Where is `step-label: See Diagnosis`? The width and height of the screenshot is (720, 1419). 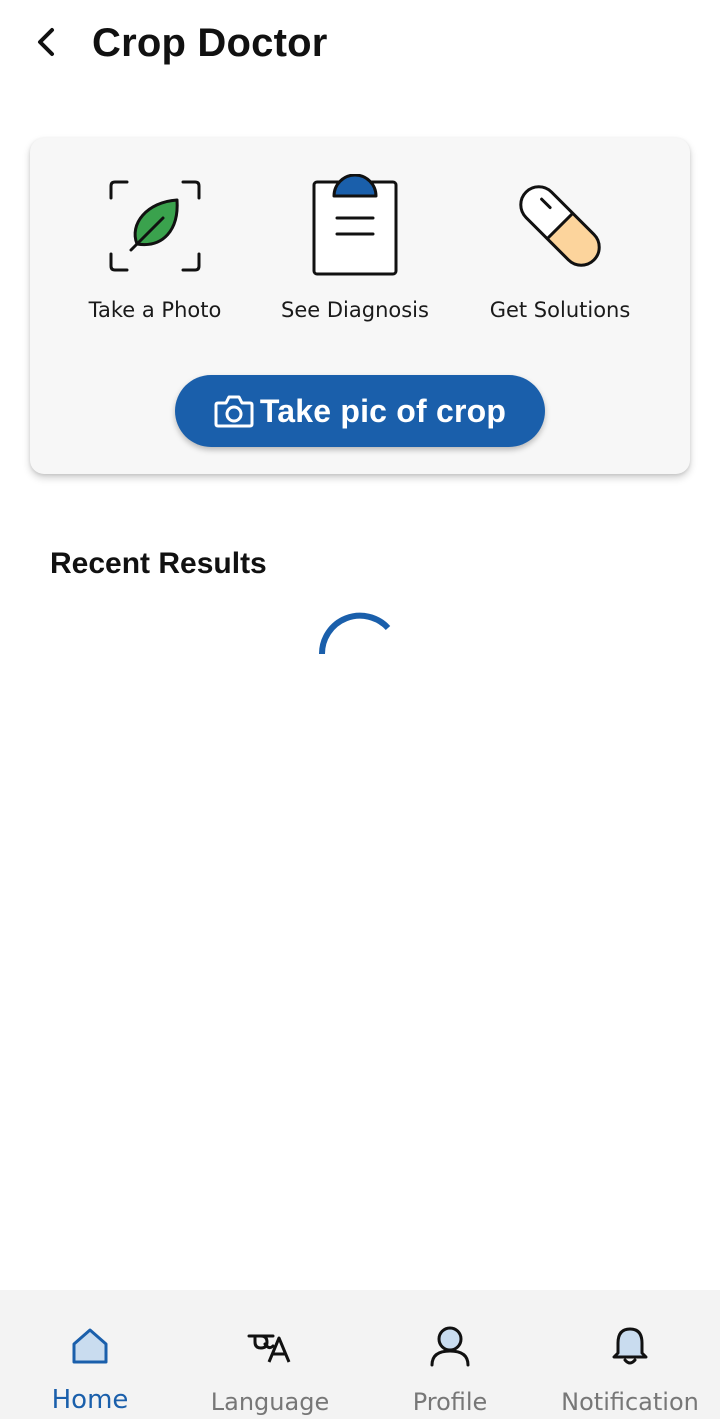 step-label: See Diagnosis is located at coordinates (355, 310).